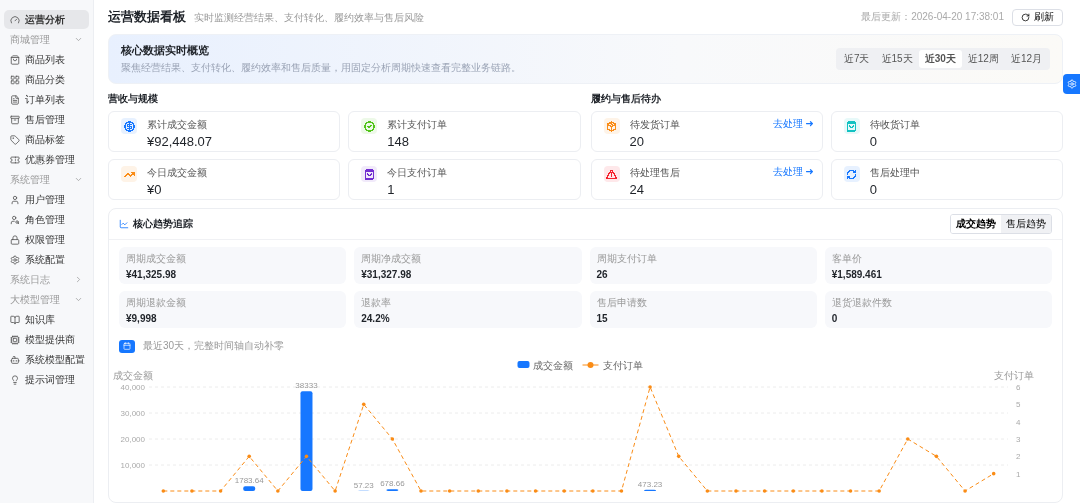 Image resolution: width=1080 pixels, height=503 pixels. I want to click on stat-value: ¥0, so click(155, 189).